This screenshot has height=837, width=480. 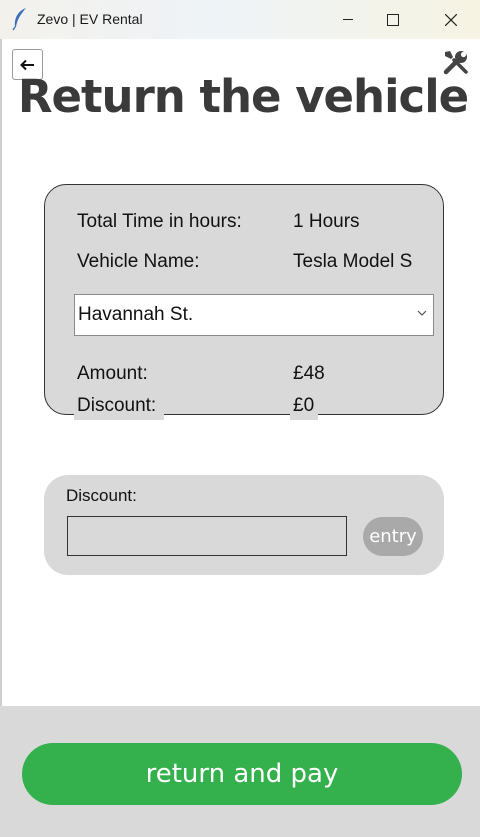 I want to click on close-icon, so click(x=451, y=19).